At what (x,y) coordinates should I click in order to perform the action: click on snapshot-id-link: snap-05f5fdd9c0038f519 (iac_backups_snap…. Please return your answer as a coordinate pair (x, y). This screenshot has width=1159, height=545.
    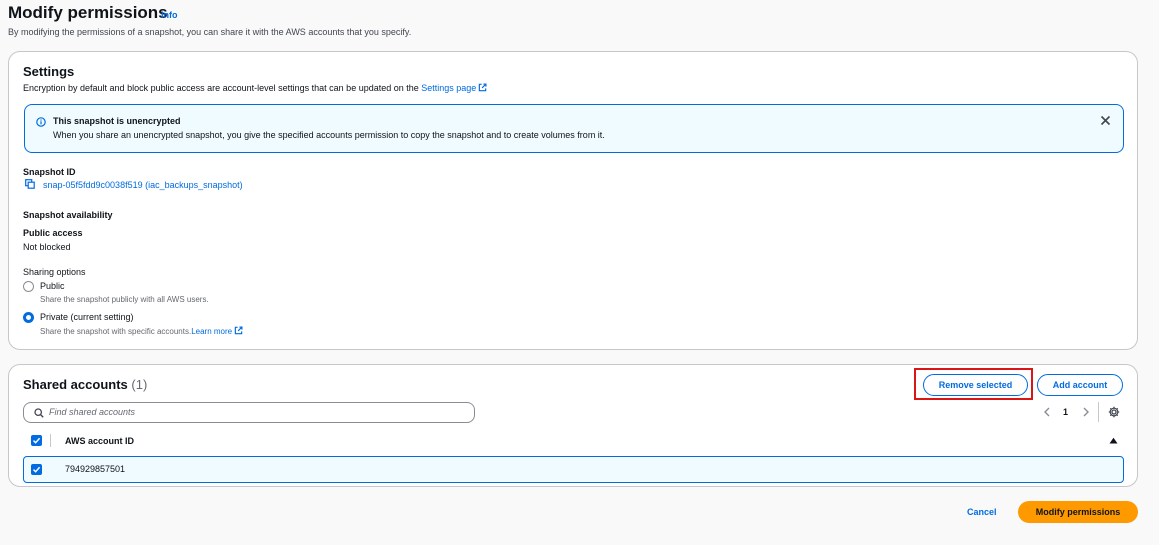
    Looking at the image, I should click on (143, 185).